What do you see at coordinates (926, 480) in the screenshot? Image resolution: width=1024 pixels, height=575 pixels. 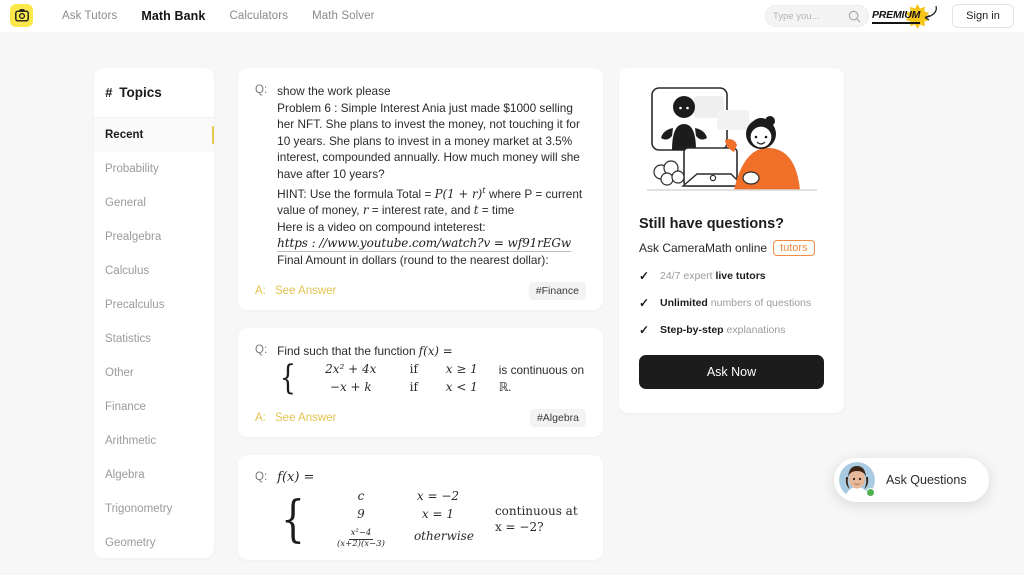 I see `ask-questions-label: Ask Questions` at bounding box center [926, 480].